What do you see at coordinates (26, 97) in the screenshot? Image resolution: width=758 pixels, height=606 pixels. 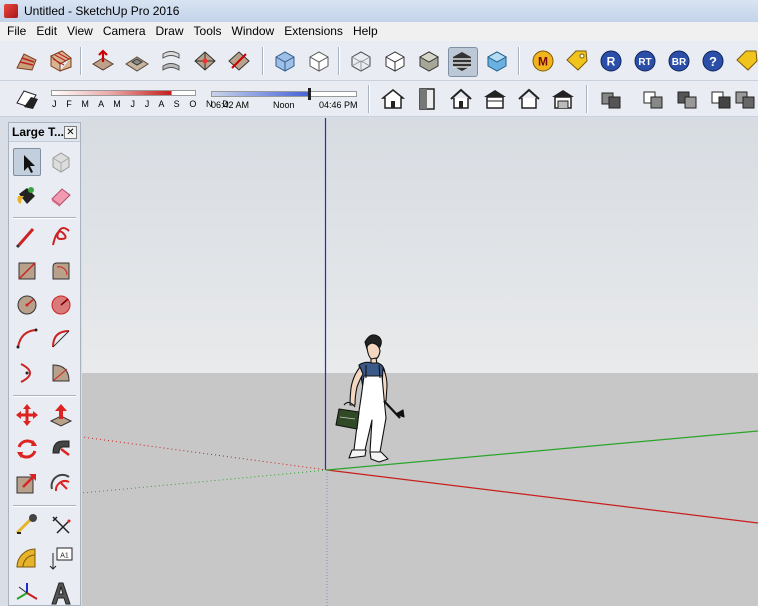 I see `shadow-settings-icon` at bounding box center [26, 97].